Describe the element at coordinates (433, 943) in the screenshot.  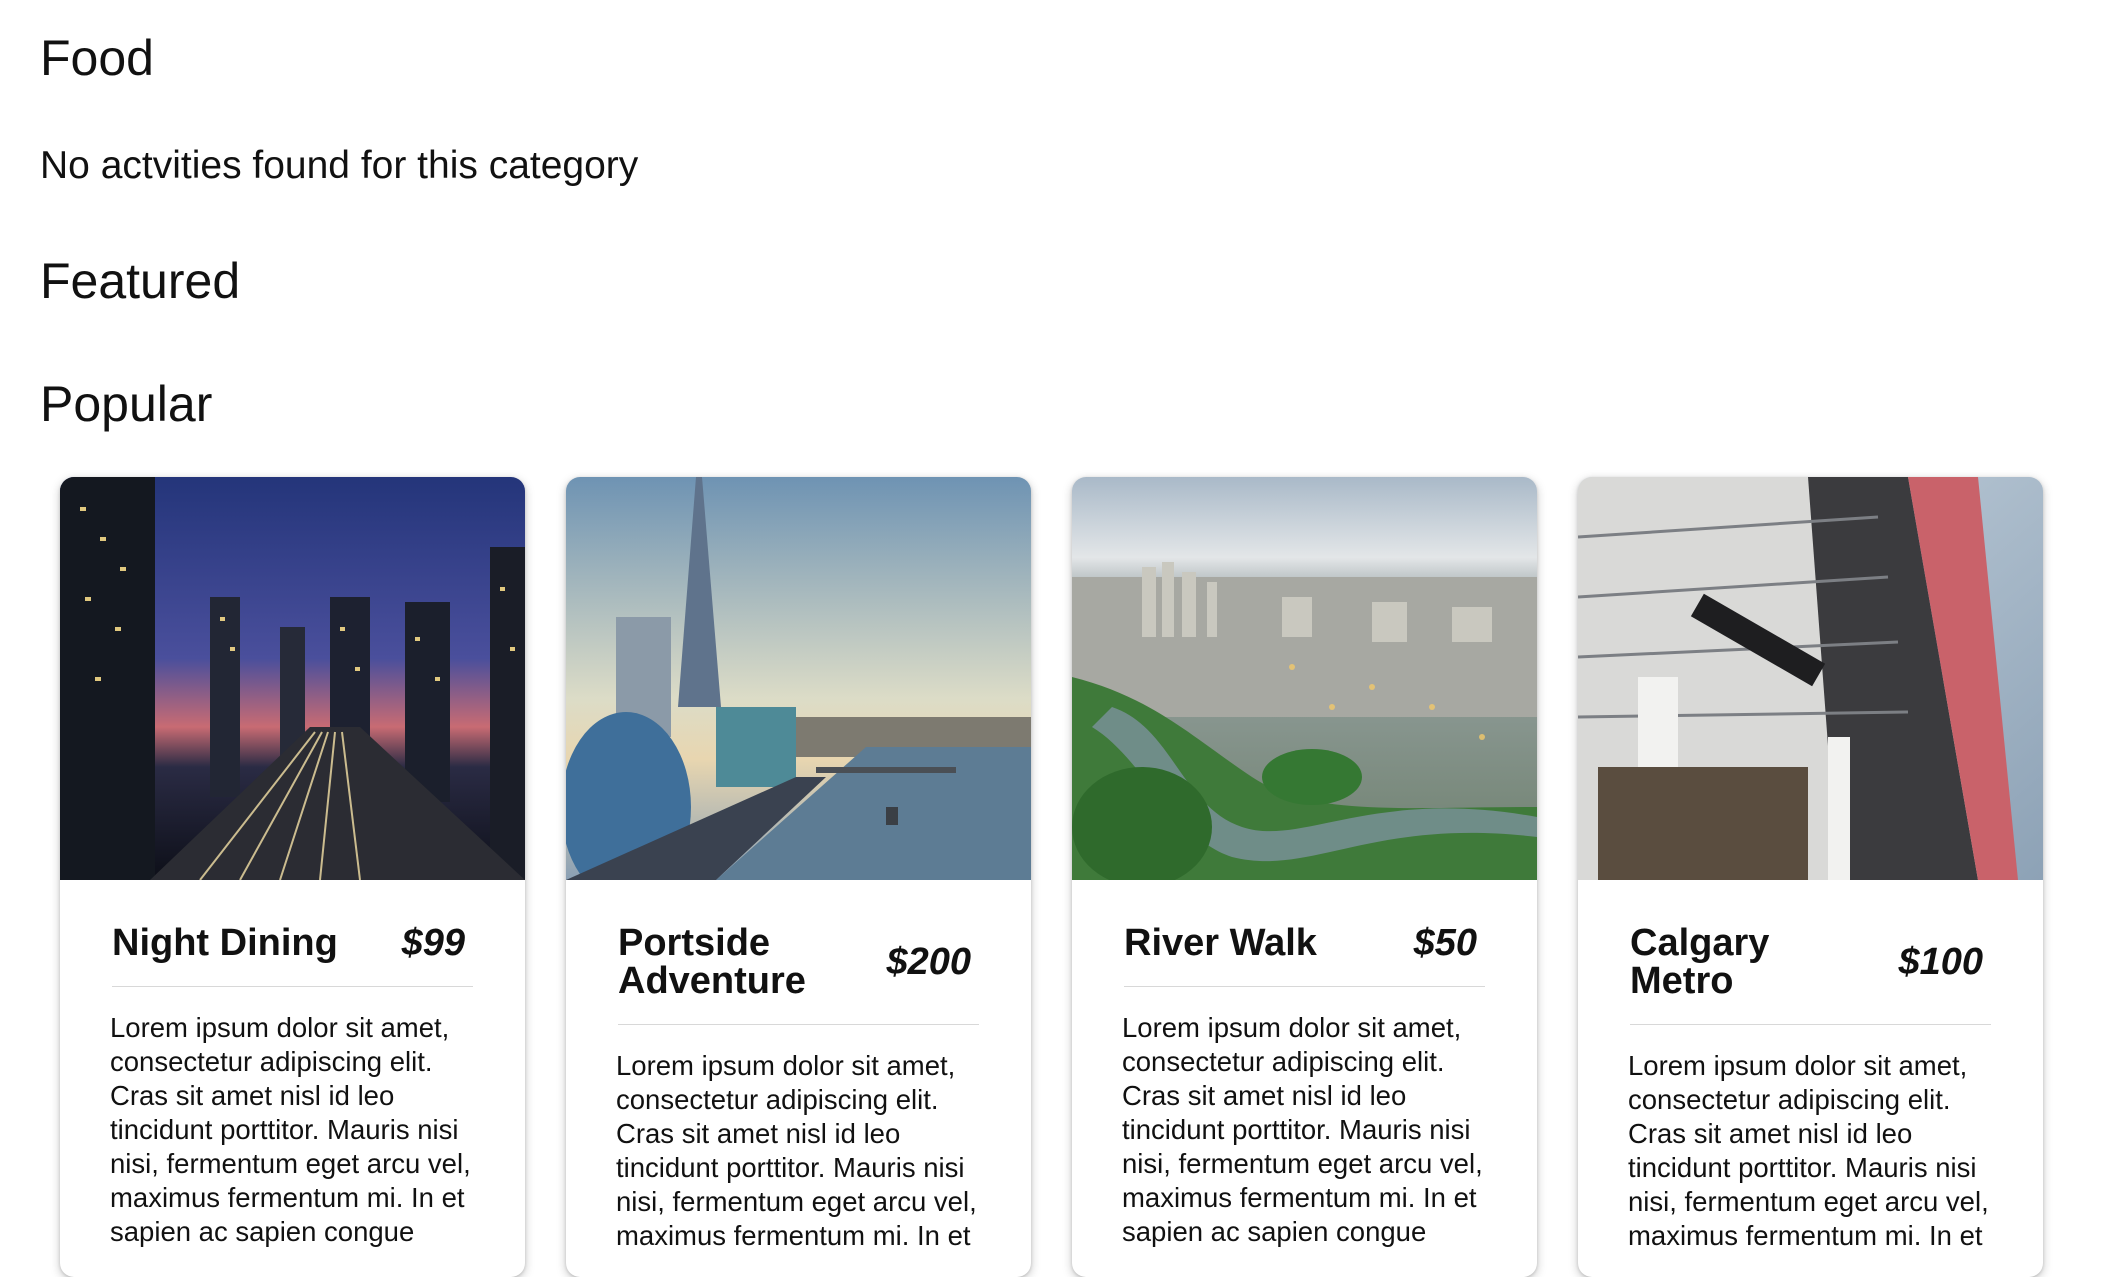
I see `card-price: $99` at that location.